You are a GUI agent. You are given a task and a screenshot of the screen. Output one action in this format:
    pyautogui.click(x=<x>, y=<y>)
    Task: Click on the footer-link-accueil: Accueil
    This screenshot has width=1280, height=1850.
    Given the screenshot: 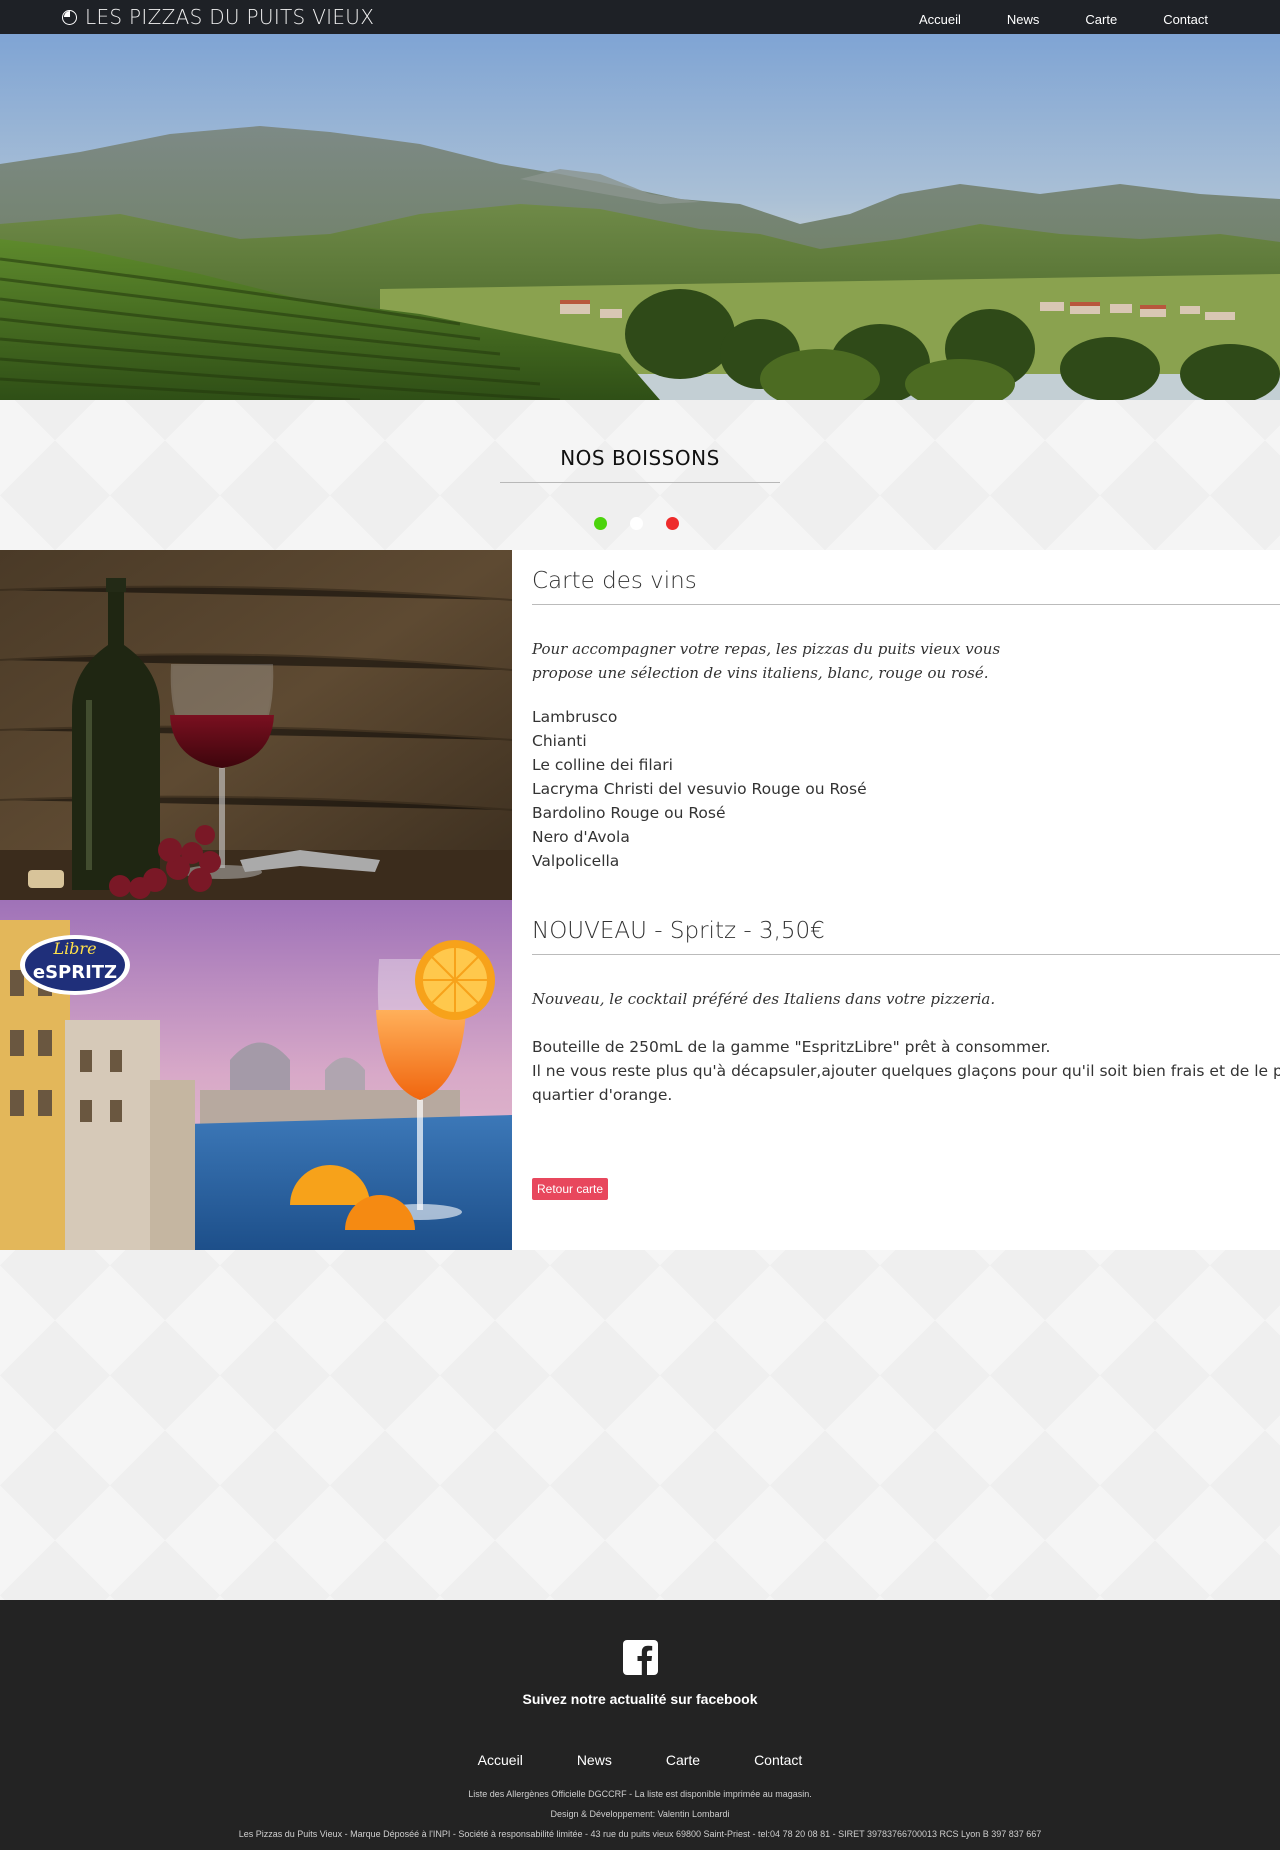 What is the action you would take?
    pyautogui.click(x=500, y=1760)
    